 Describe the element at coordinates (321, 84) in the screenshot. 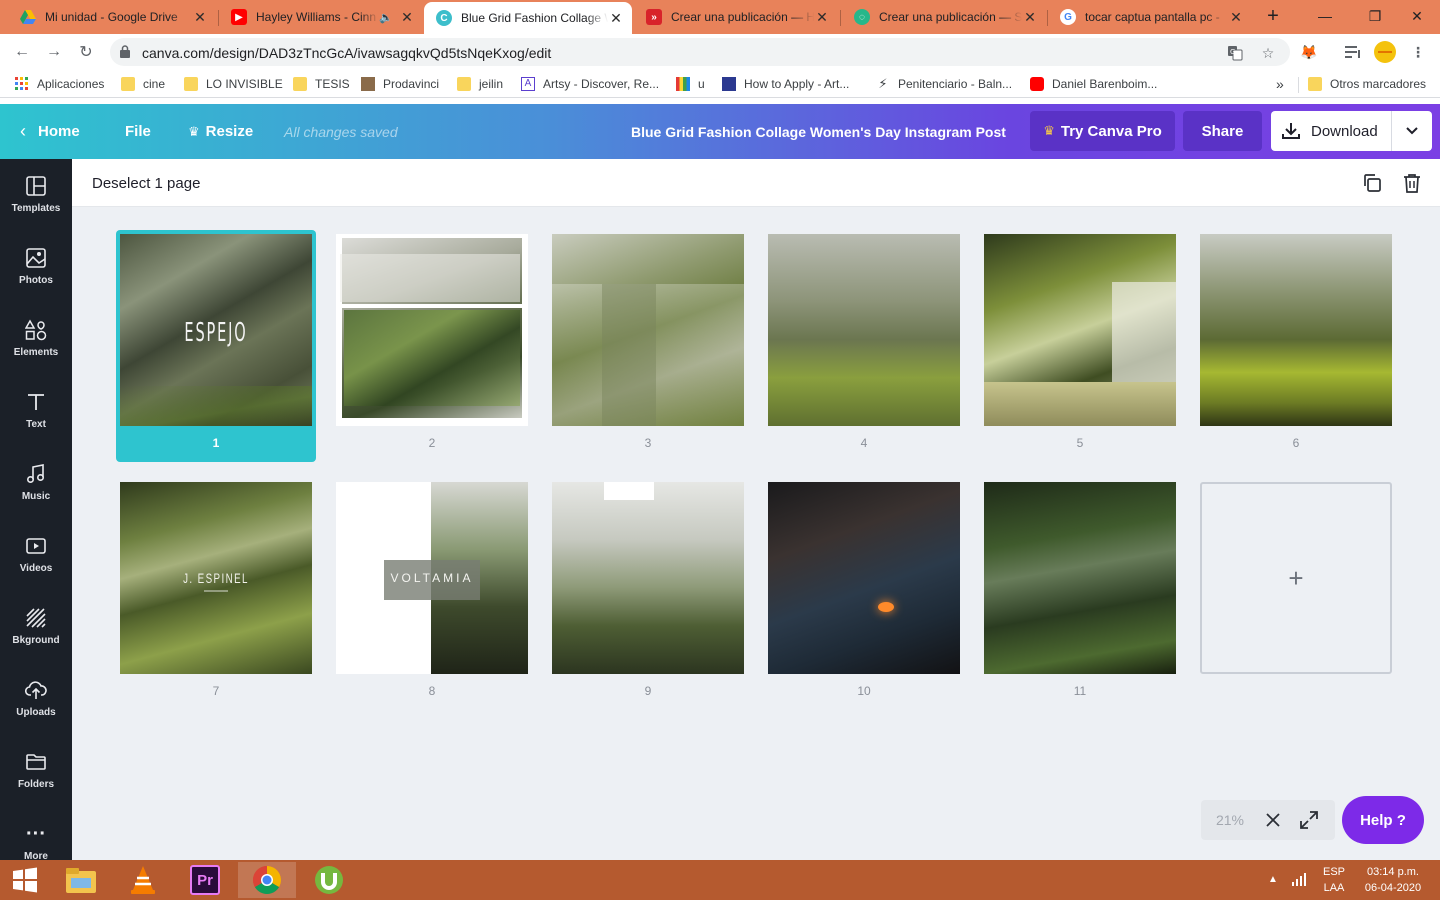

I see `bookmark-folder: TESIS` at that location.